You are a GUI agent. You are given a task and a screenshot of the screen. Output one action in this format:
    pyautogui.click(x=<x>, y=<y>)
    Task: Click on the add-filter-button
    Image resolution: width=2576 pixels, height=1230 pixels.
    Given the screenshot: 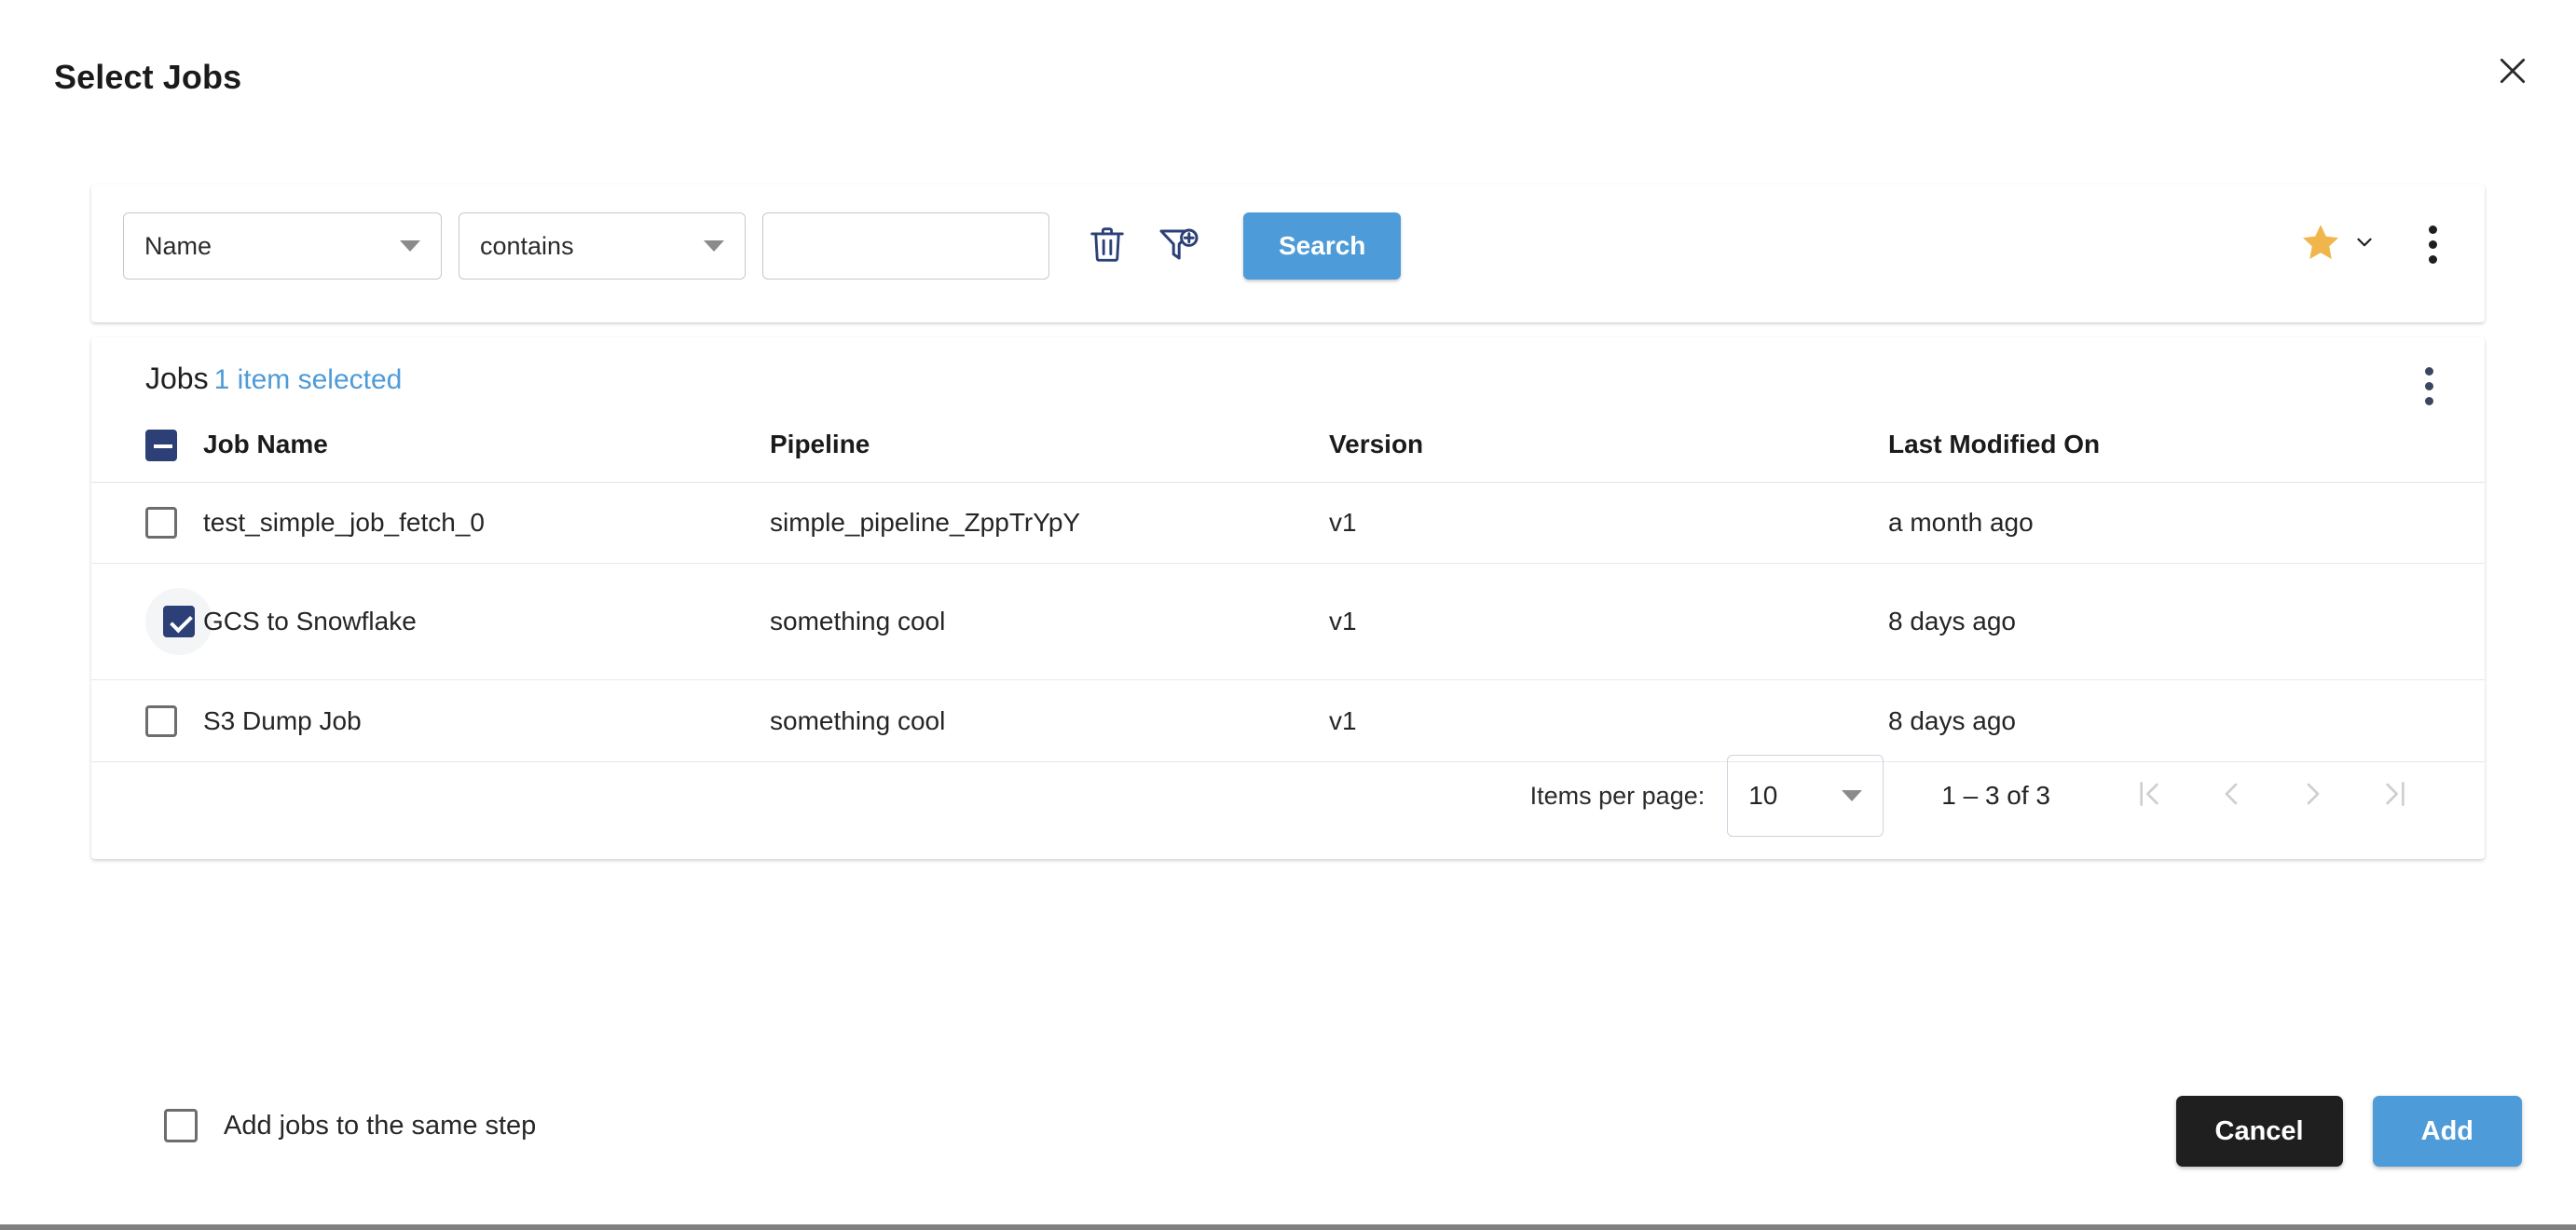 What is the action you would take?
    pyautogui.click(x=1178, y=246)
    